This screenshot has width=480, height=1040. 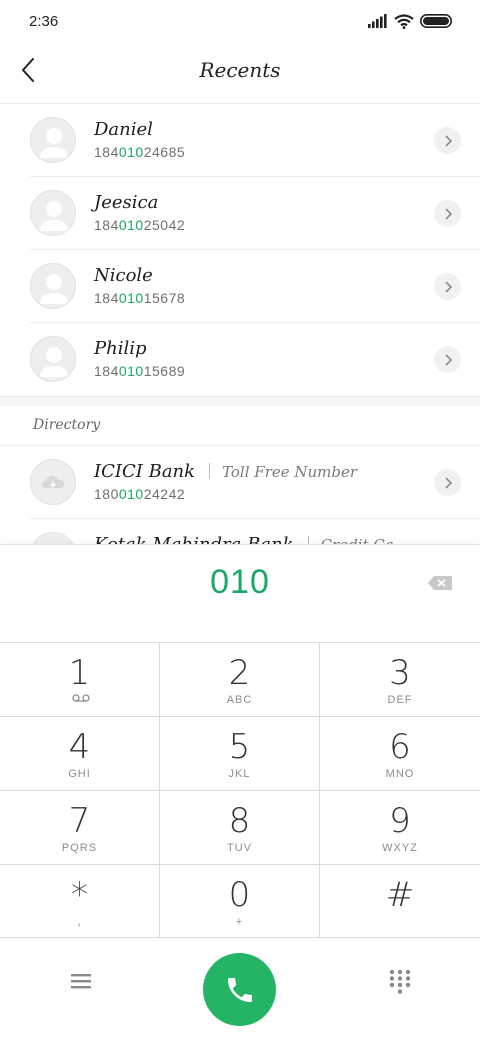 What do you see at coordinates (239, 774) in the screenshot?
I see `key-letters: JKL` at bounding box center [239, 774].